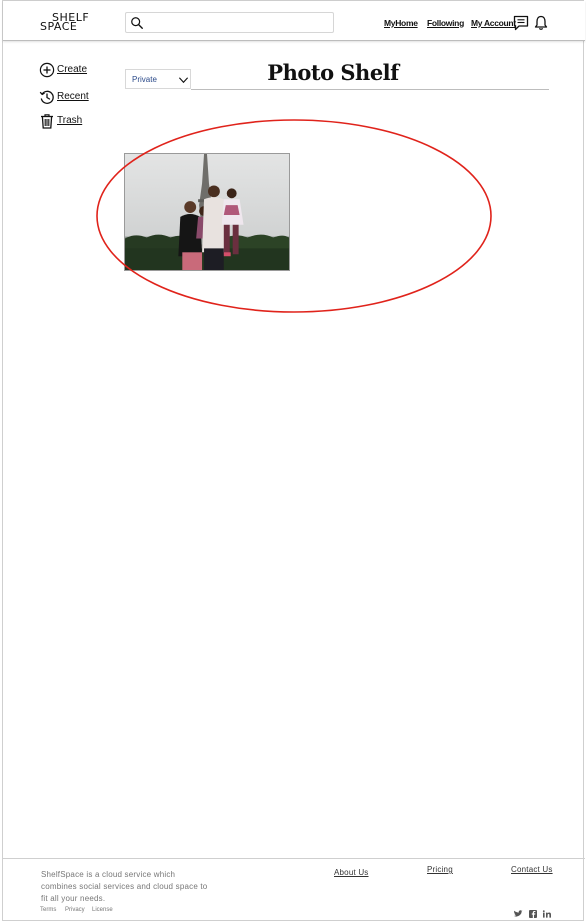 The width and height of the screenshot is (586, 922). What do you see at coordinates (47, 70) in the screenshot?
I see `plus-circle-icon` at bounding box center [47, 70].